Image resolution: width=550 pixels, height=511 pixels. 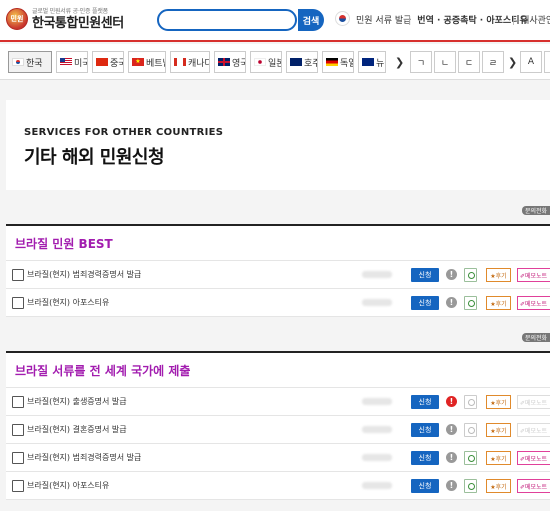 I want to click on alert-icon: !, so click(x=451, y=401).